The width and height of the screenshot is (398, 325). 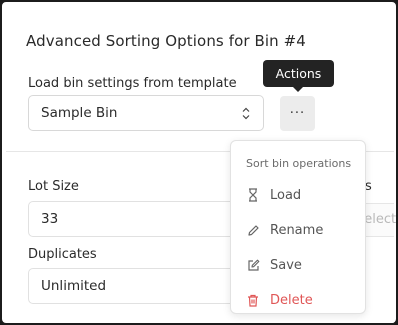 I want to click on menu-item-label: Load, so click(x=286, y=195).